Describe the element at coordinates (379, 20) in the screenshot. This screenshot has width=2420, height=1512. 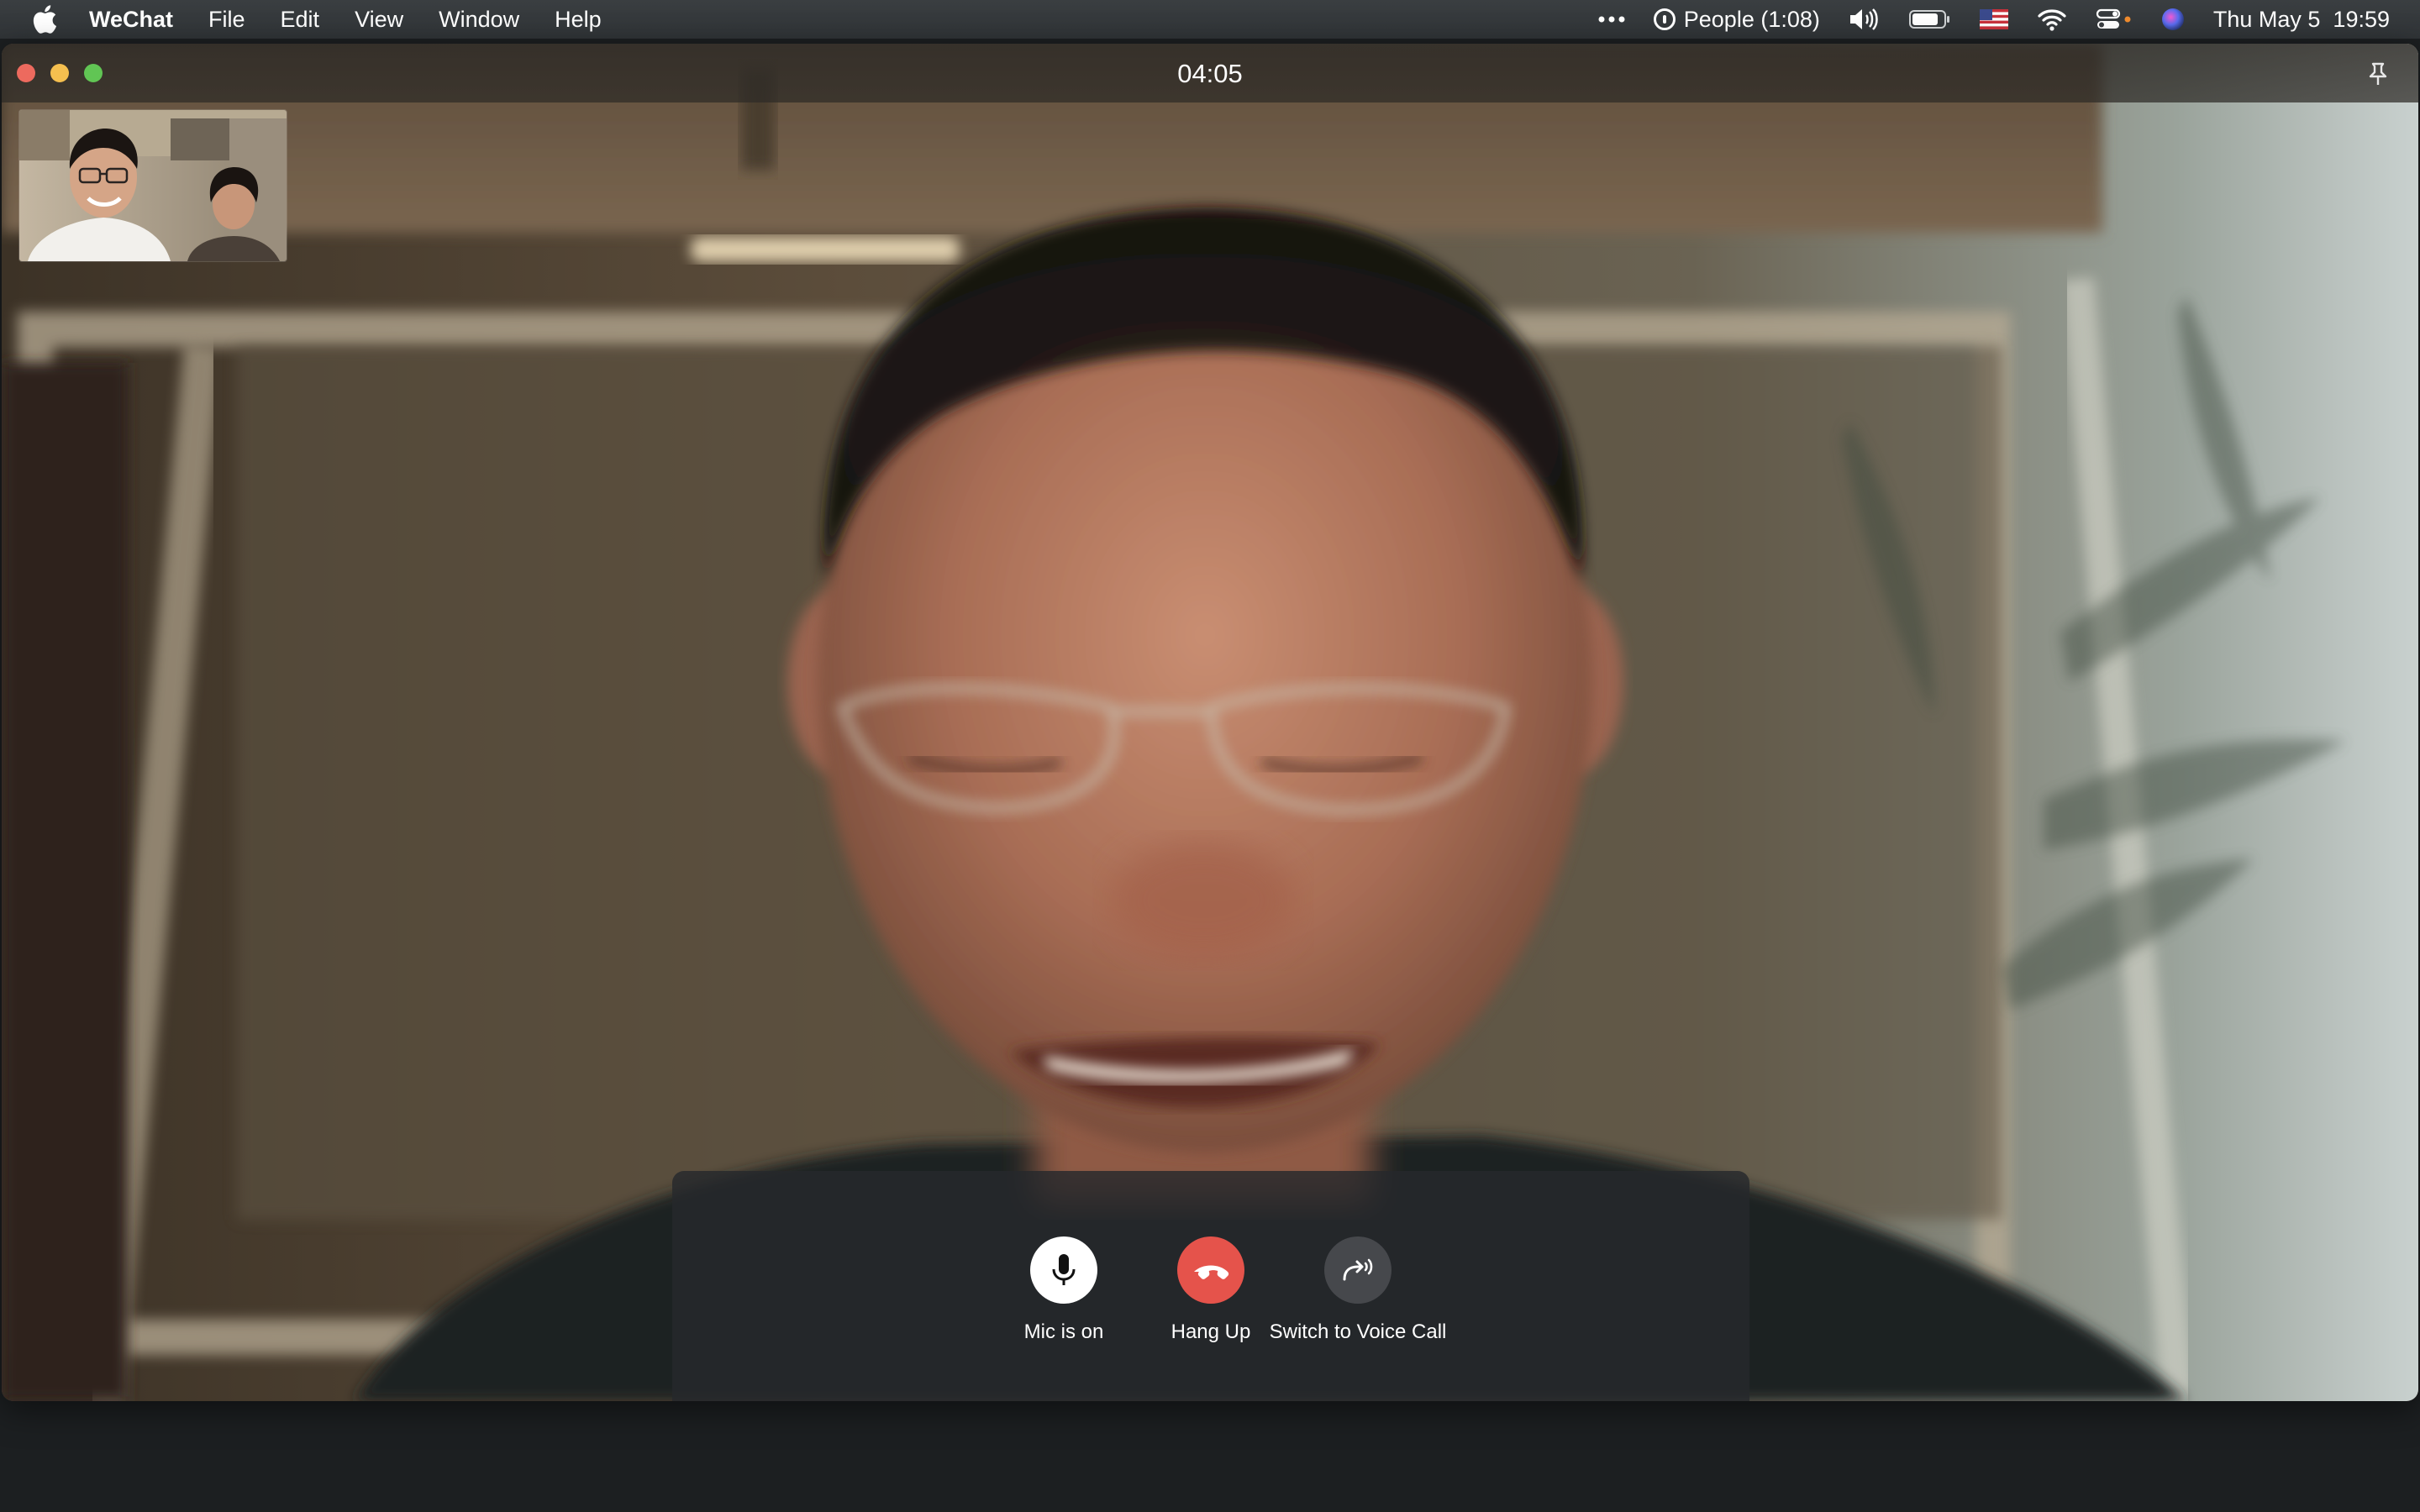
I see `menu-view: View` at that location.